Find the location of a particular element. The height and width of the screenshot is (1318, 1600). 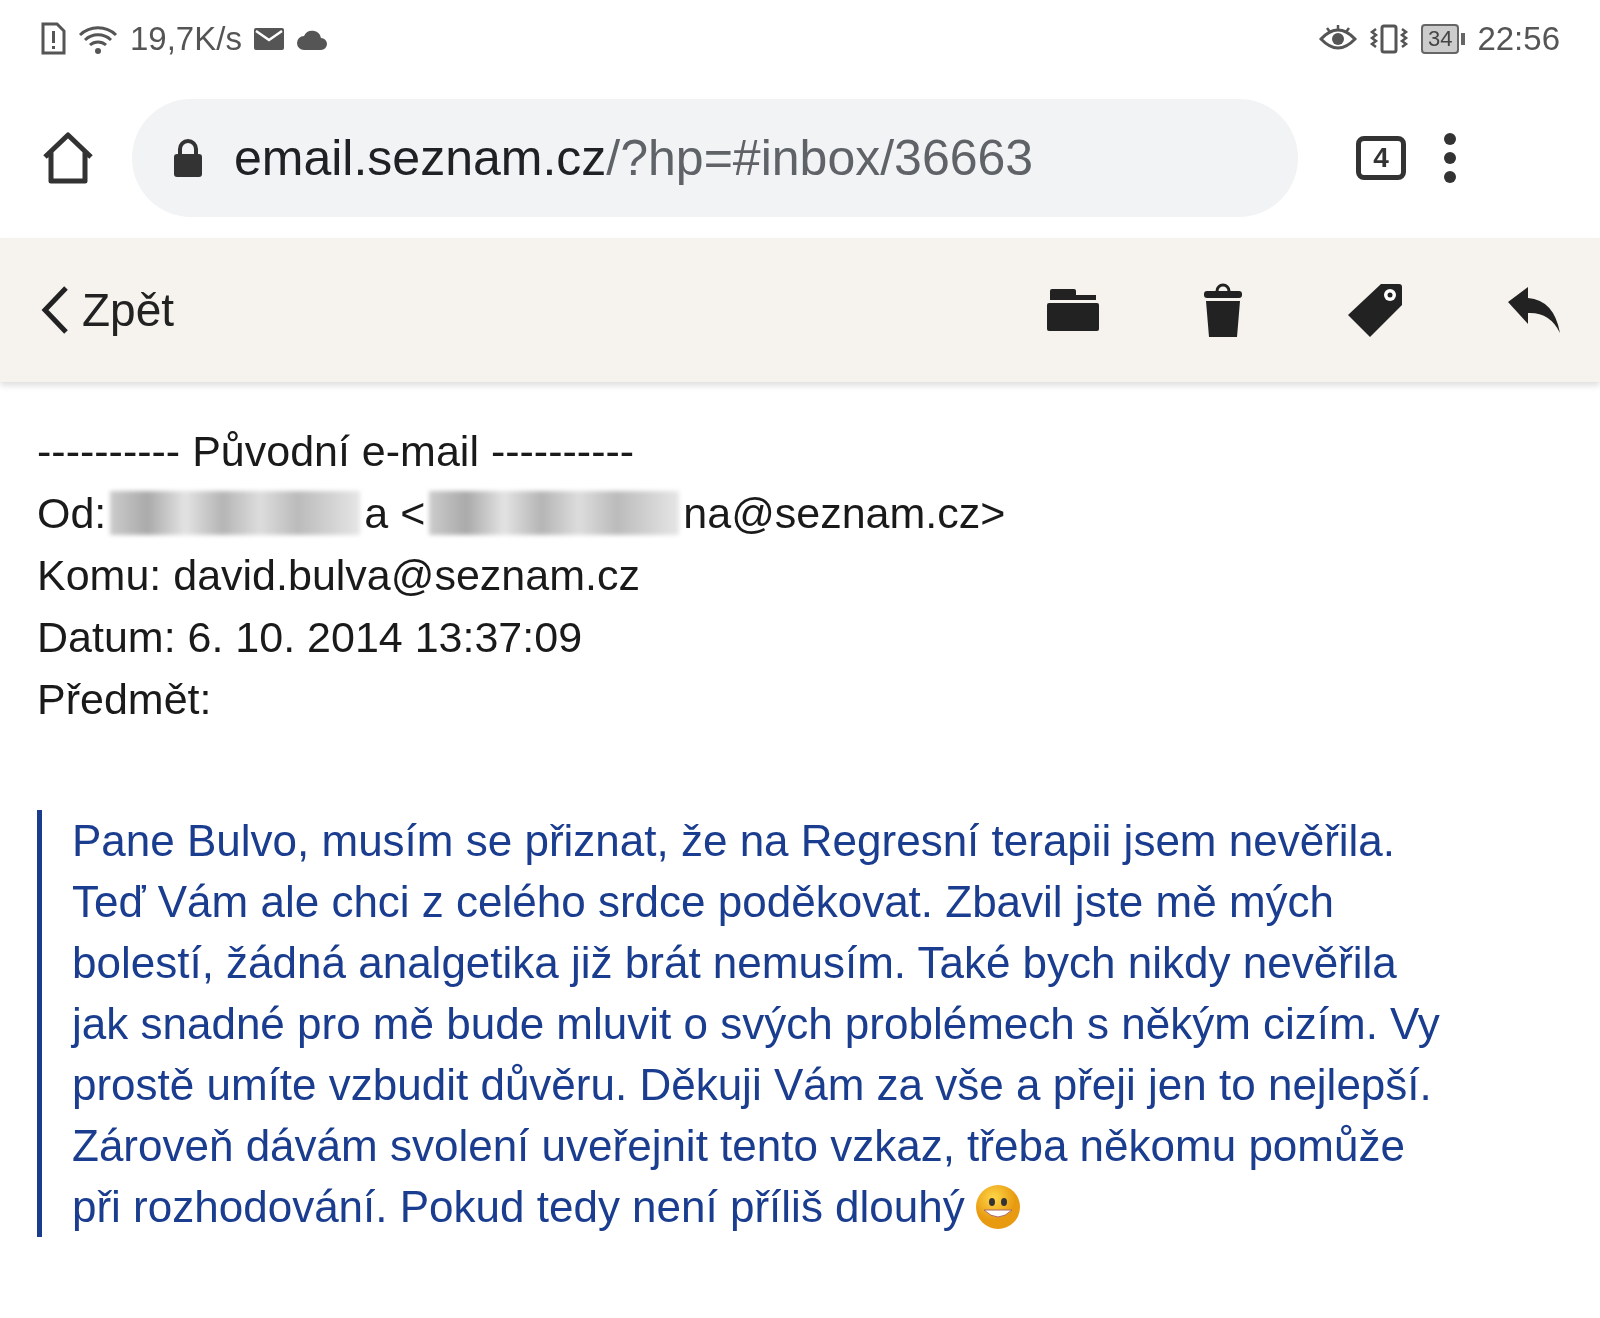

lock-icon is located at coordinates (188, 158).